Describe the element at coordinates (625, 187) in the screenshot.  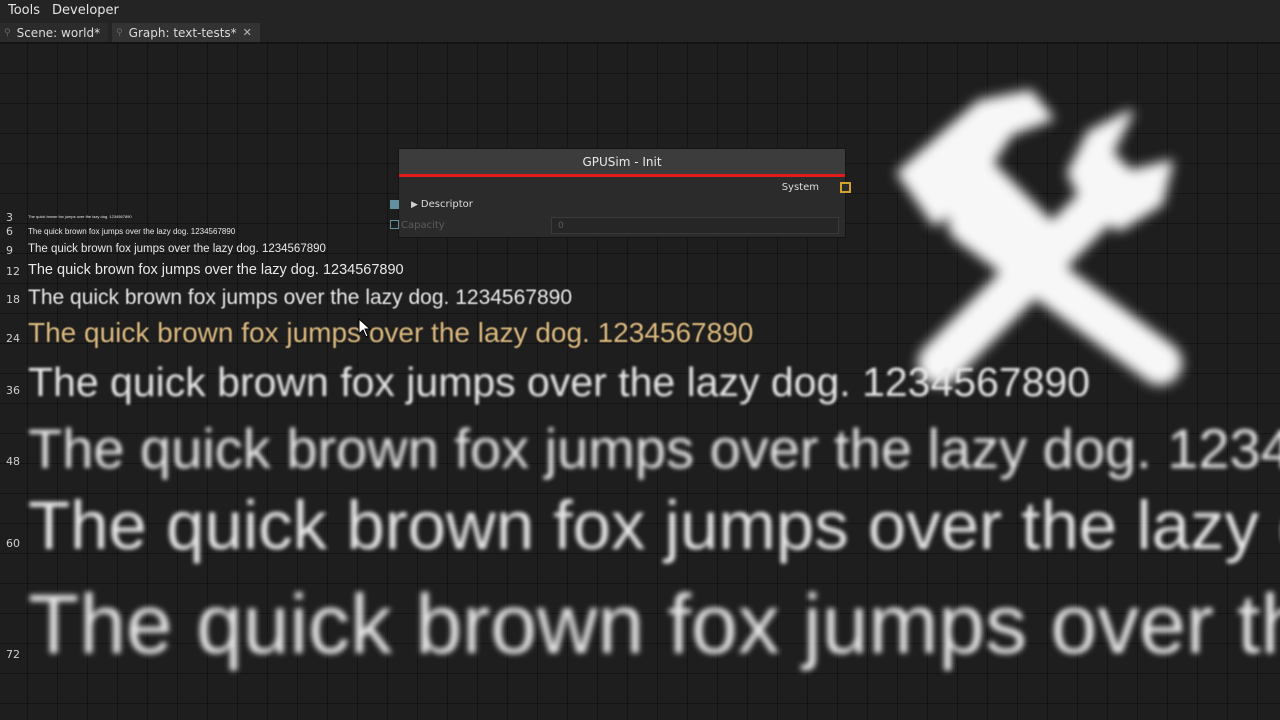
I see `node-output-row: System` at that location.